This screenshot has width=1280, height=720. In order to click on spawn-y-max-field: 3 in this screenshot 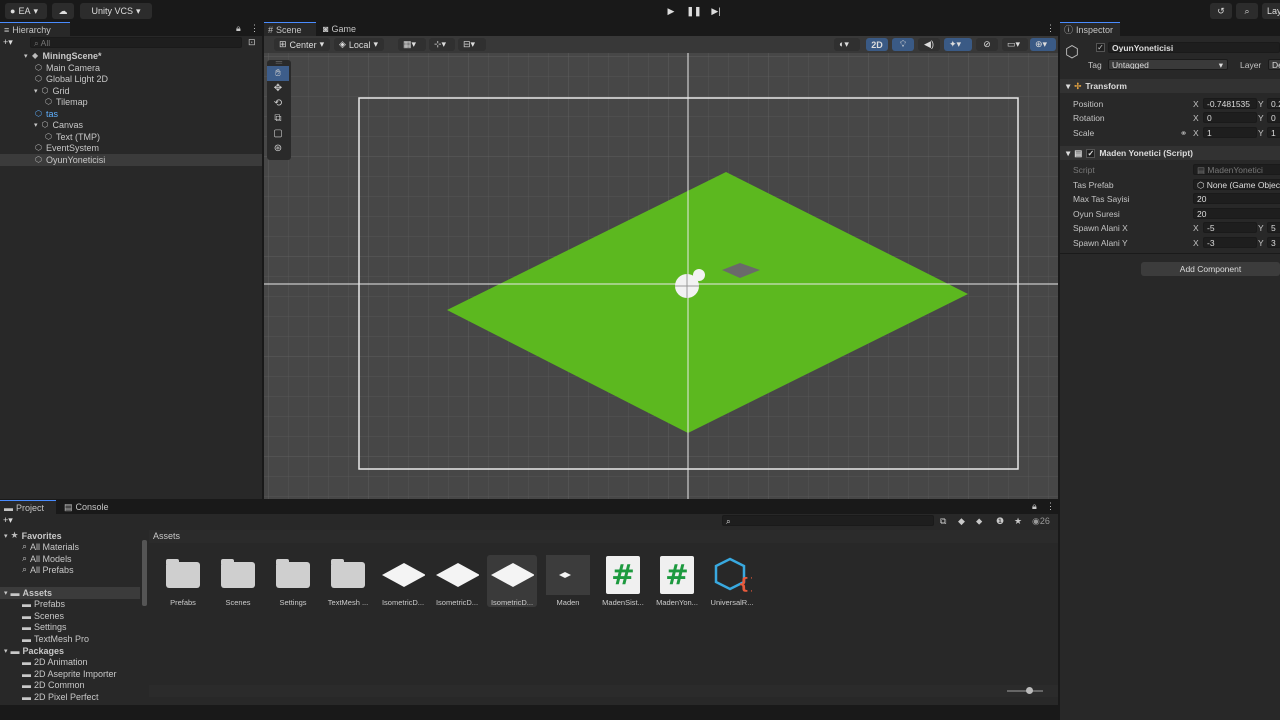, I will do `click(1273, 242)`.